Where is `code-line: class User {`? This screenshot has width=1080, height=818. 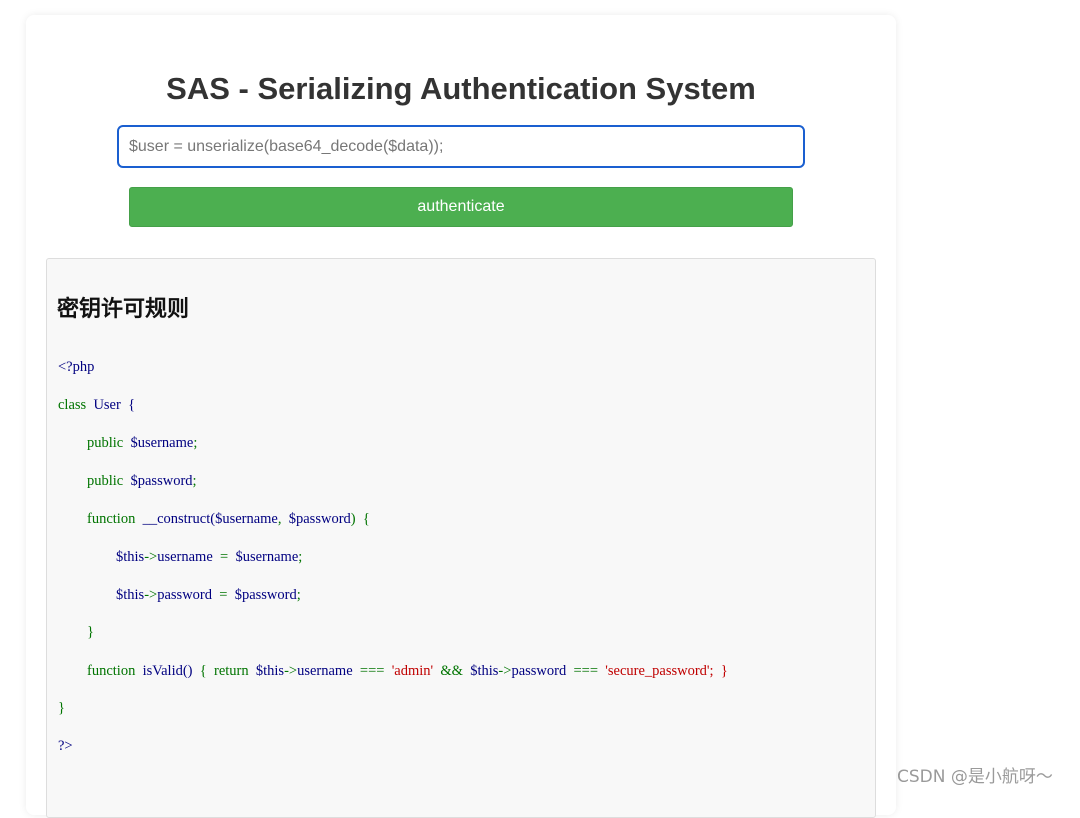
code-line: class User { is located at coordinates (96, 405).